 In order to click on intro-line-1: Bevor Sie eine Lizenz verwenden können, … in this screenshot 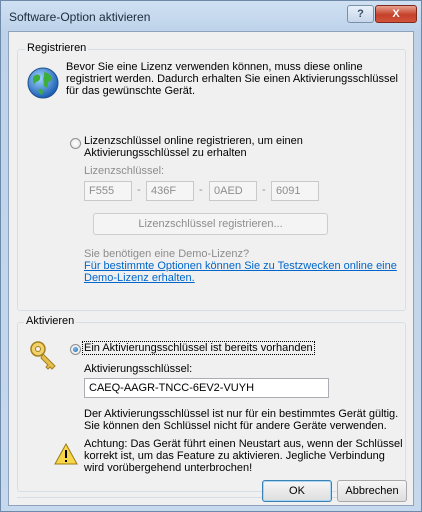, I will do `click(214, 67)`.